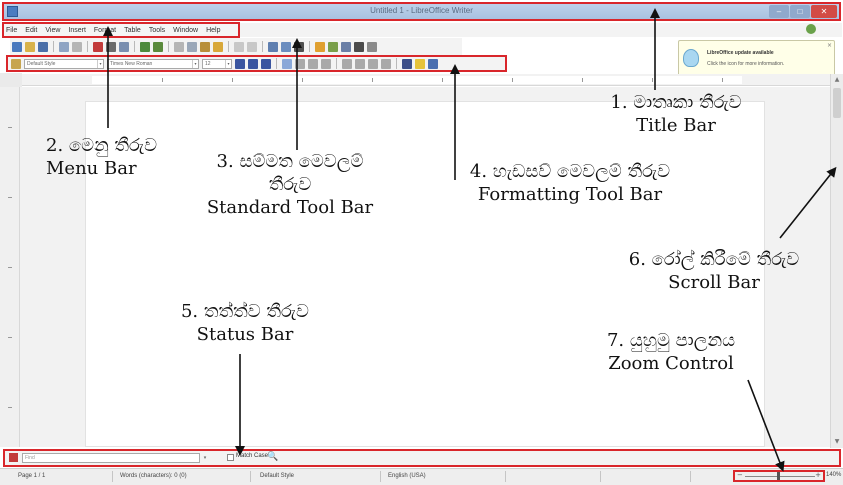 The image size is (843, 485). I want to click on navigator-icon, so click(320, 46).